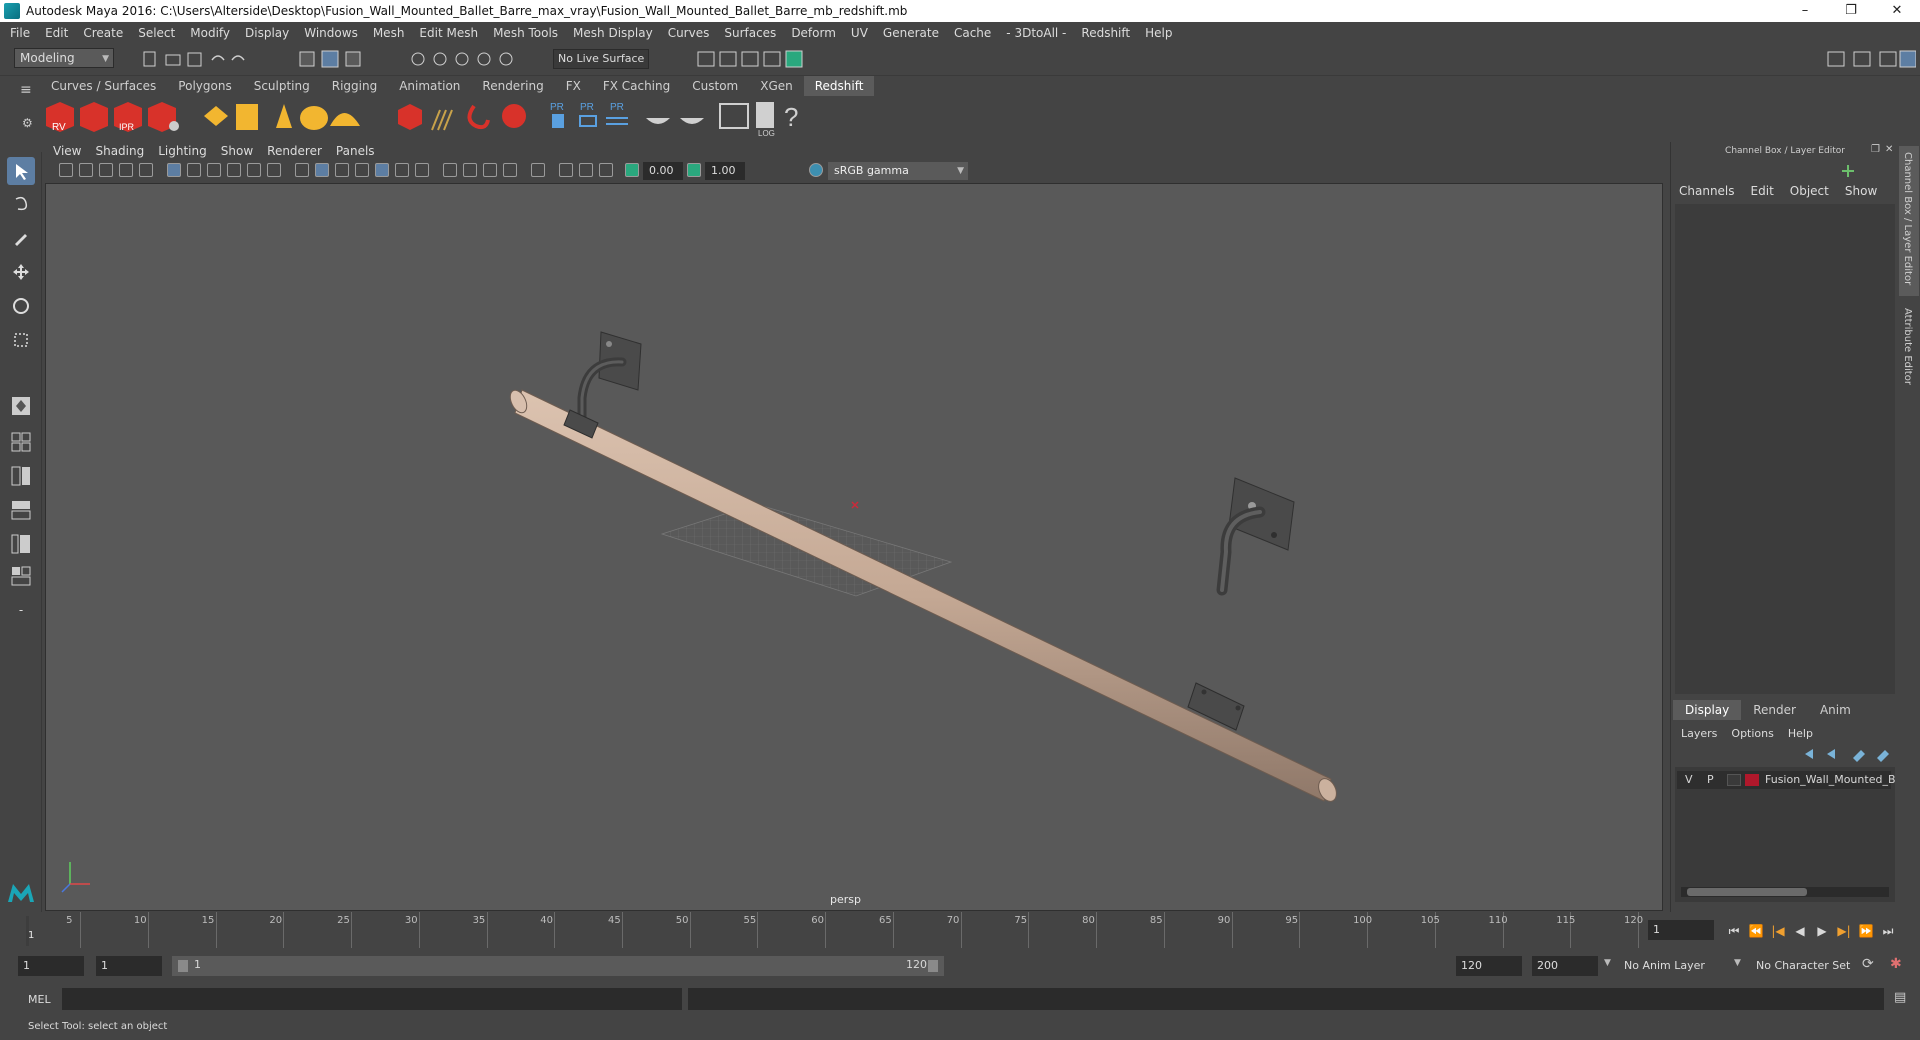 This screenshot has width=1920, height=1040. Describe the element at coordinates (156, 33) in the screenshot. I see `menu-select: Select` at that location.